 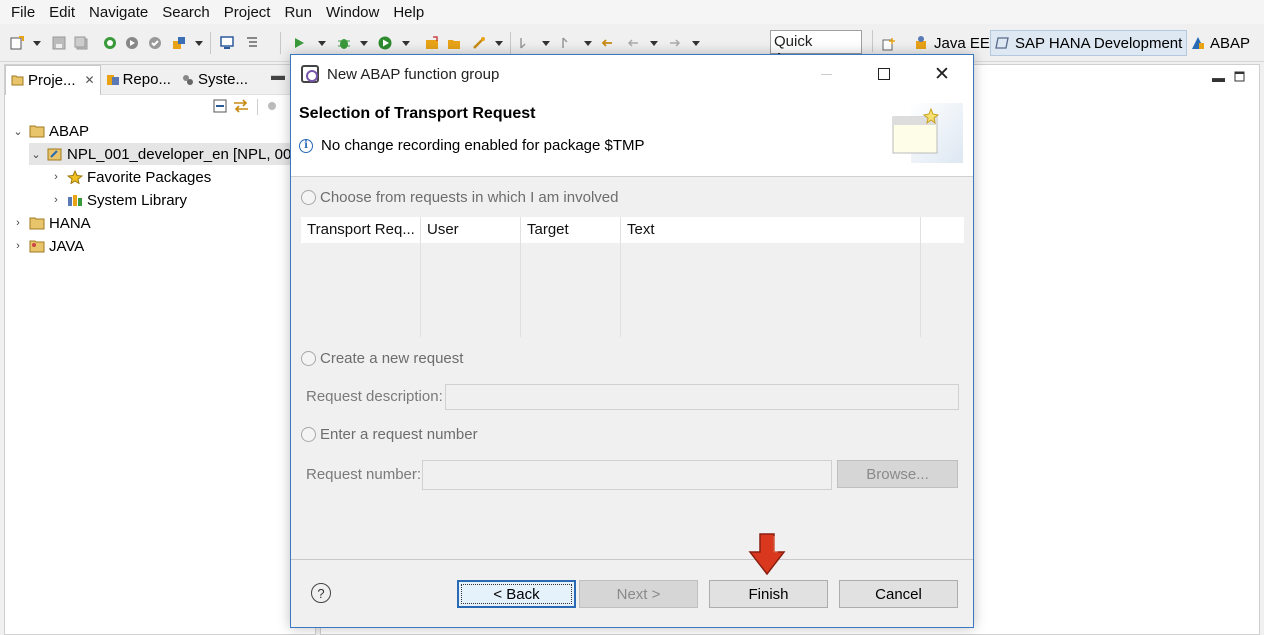 I want to click on tree-item-system-library: › System Library, so click(x=118, y=200).